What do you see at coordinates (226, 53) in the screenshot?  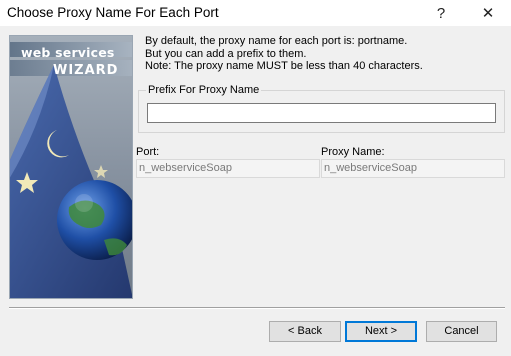 I see `instruction-line-2: But you can add a prefix to them.` at bounding box center [226, 53].